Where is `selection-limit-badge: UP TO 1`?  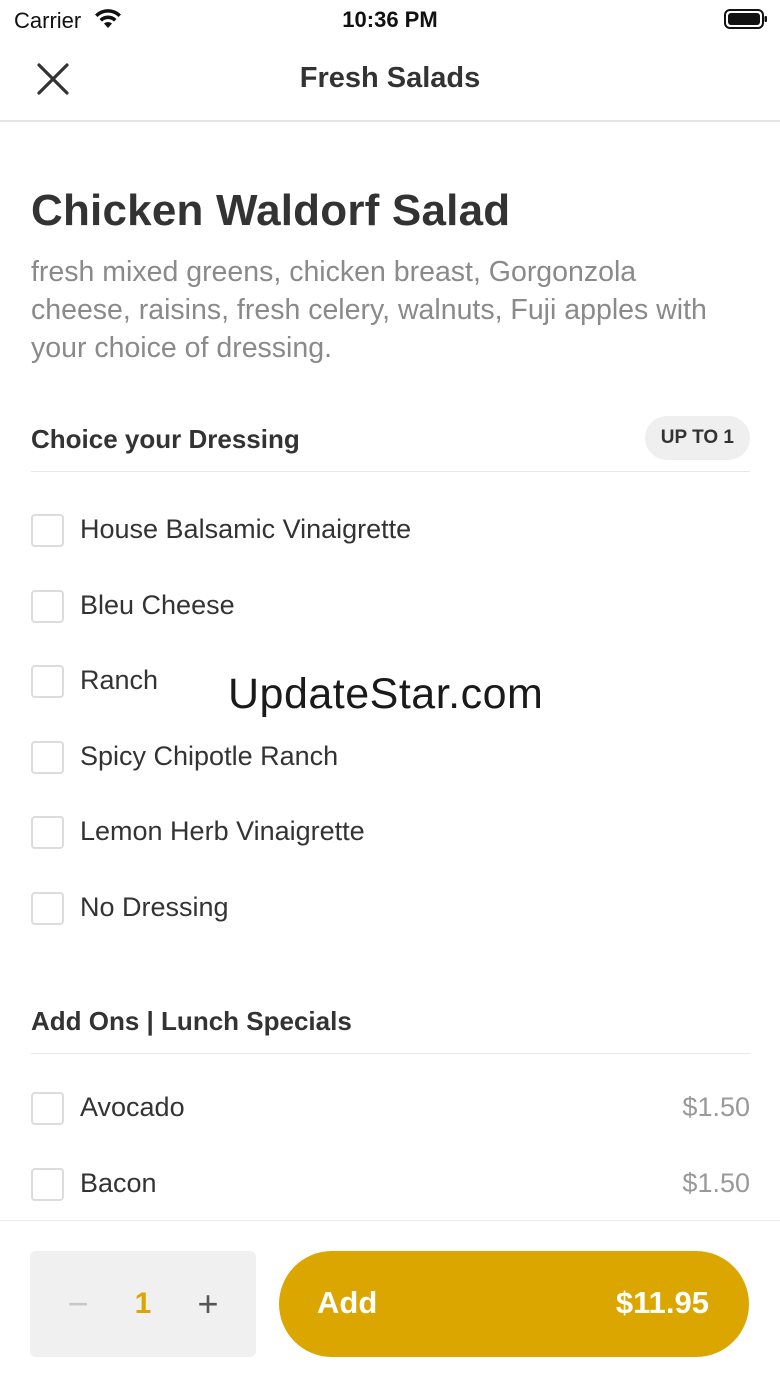
selection-limit-badge: UP TO 1 is located at coordinates (697, 438).